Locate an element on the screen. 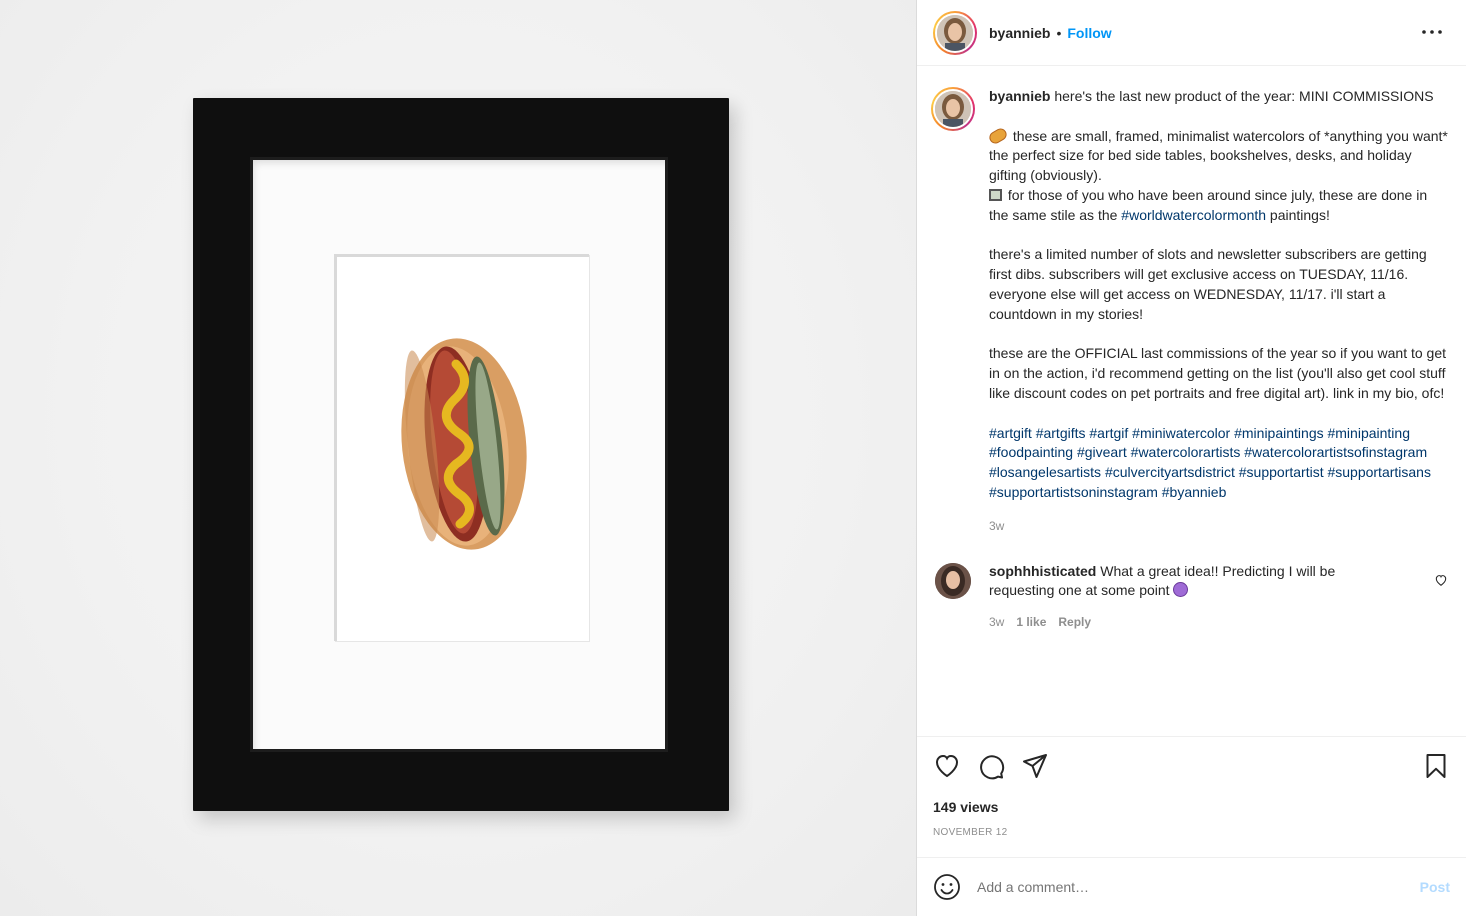 This screenshot has height=916, width=1466. reply-button: Reply is located at coordinates (1074, 622).